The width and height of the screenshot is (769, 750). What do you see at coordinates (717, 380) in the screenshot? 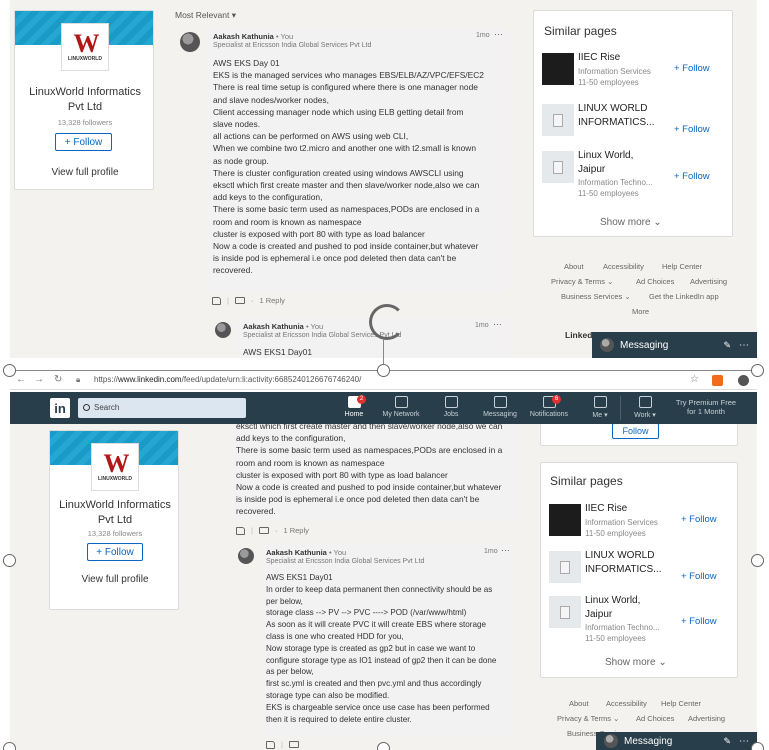
I see `extension-icon` at bounding box center [717, 380].